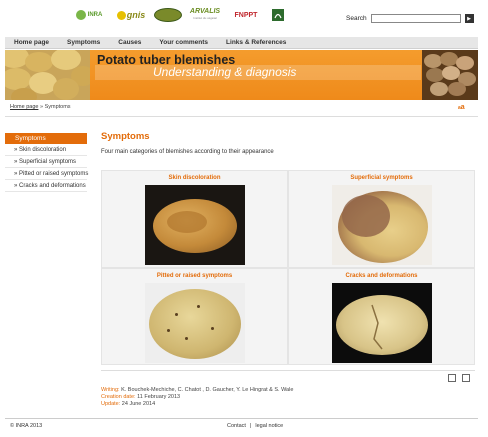  Describe the element at coordinates (381, 225) in the screenshot. I see `superficial-symptoms-photo` at that location.